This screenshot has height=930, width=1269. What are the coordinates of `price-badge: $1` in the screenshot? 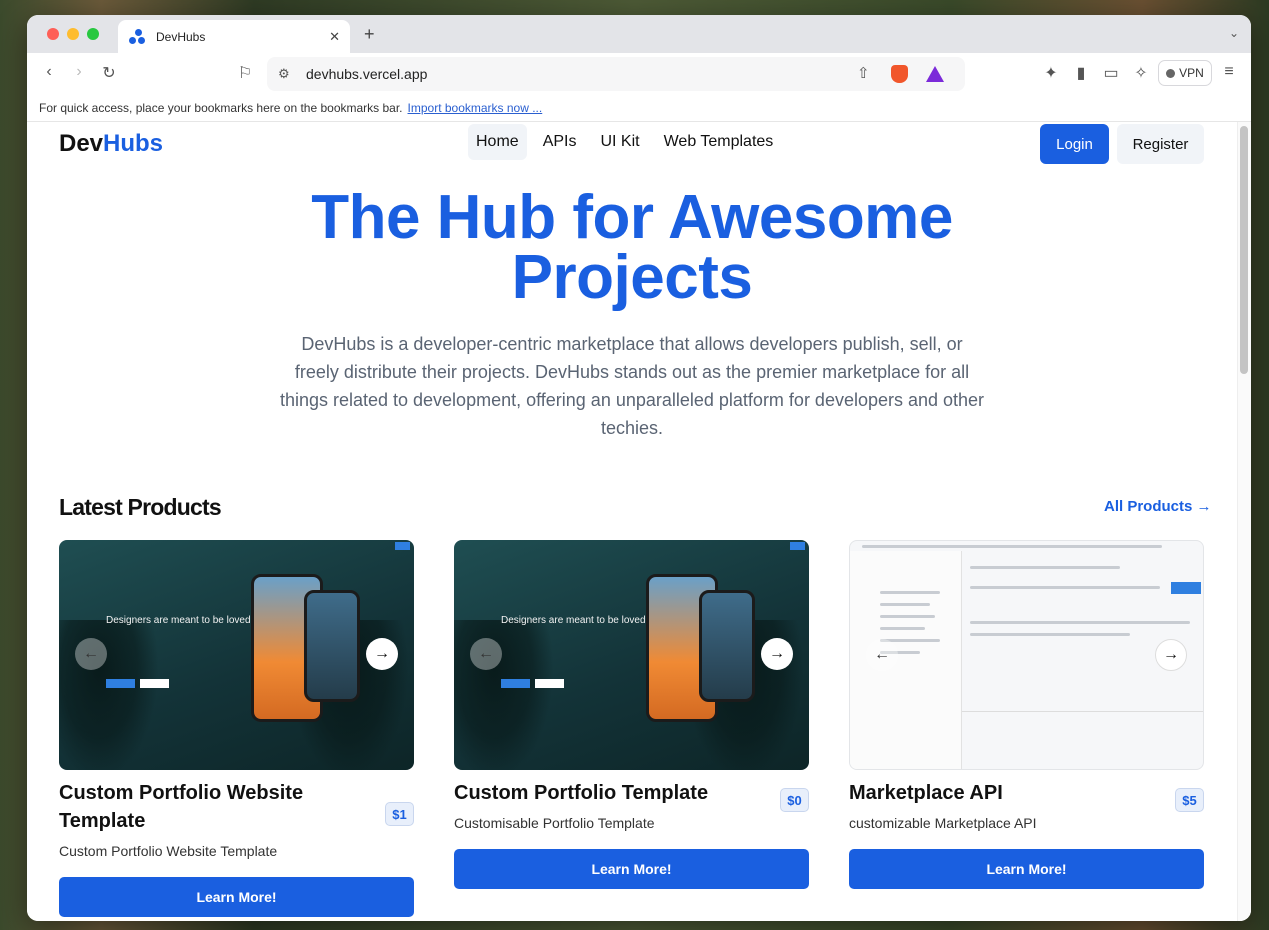 It's located at (399, 814).